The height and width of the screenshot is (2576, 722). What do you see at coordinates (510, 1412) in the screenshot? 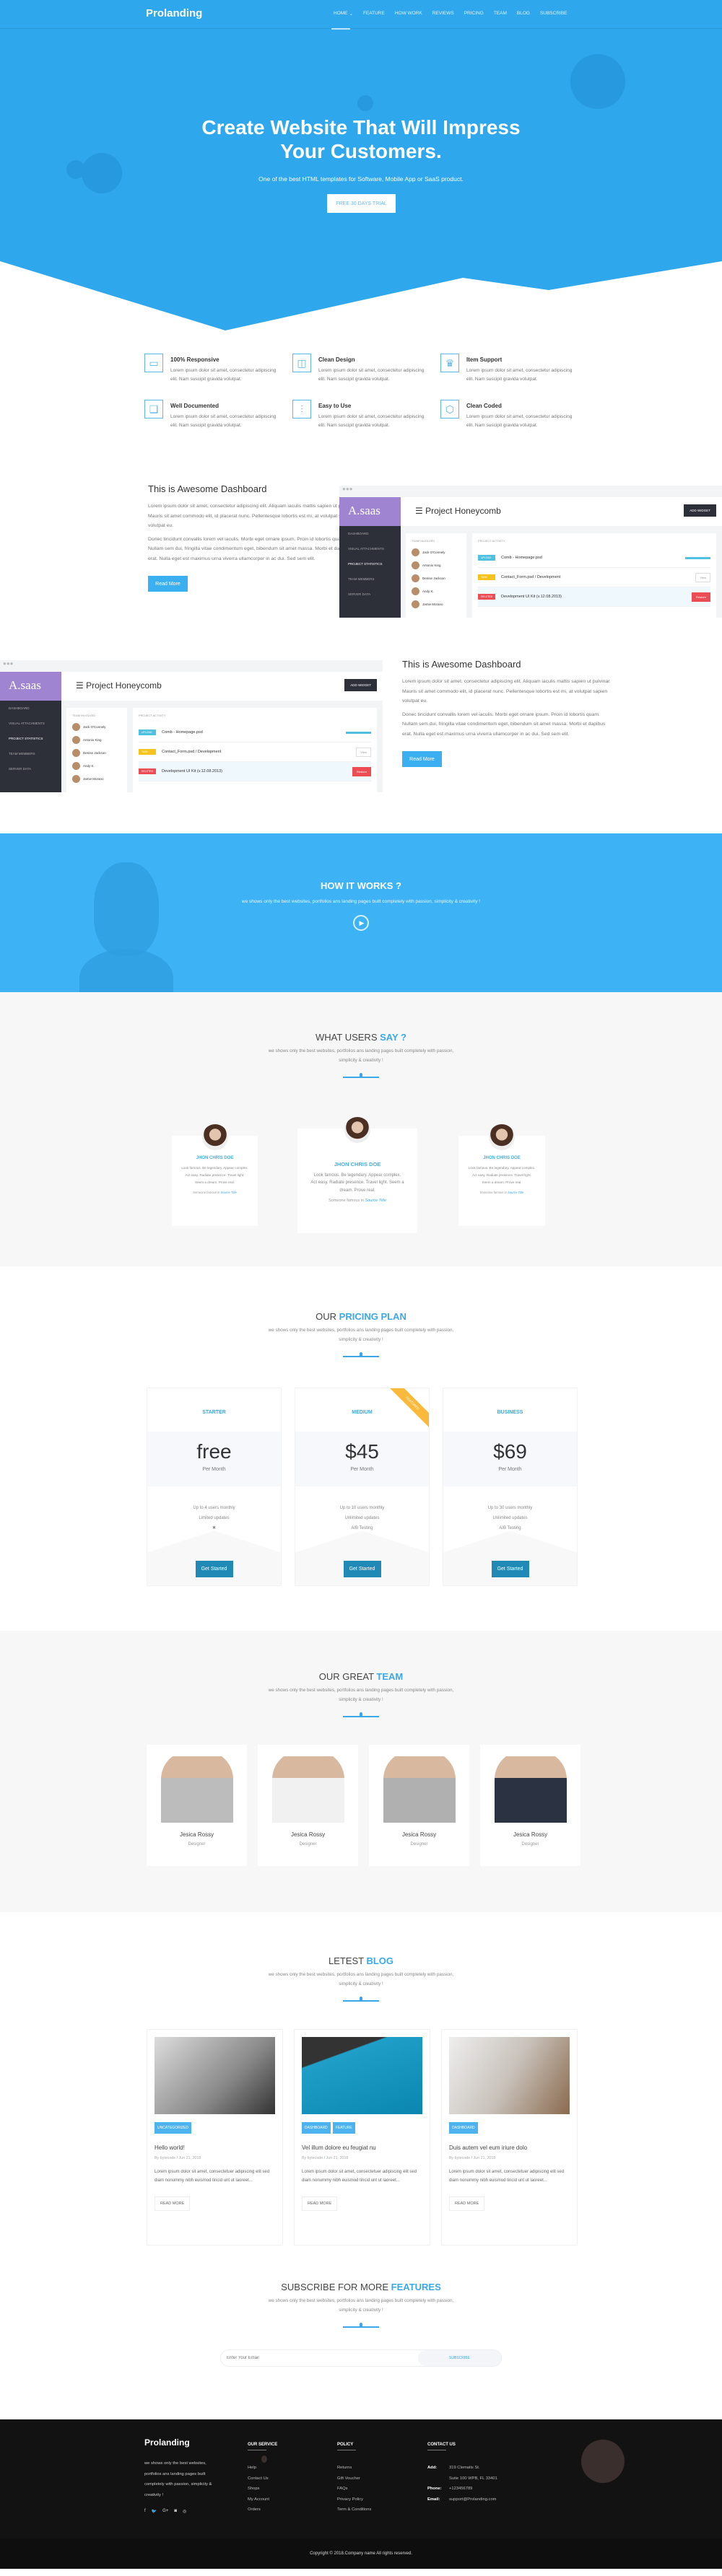
I see `plan-name: BUSINESS` at bounding box center [510, 1412].